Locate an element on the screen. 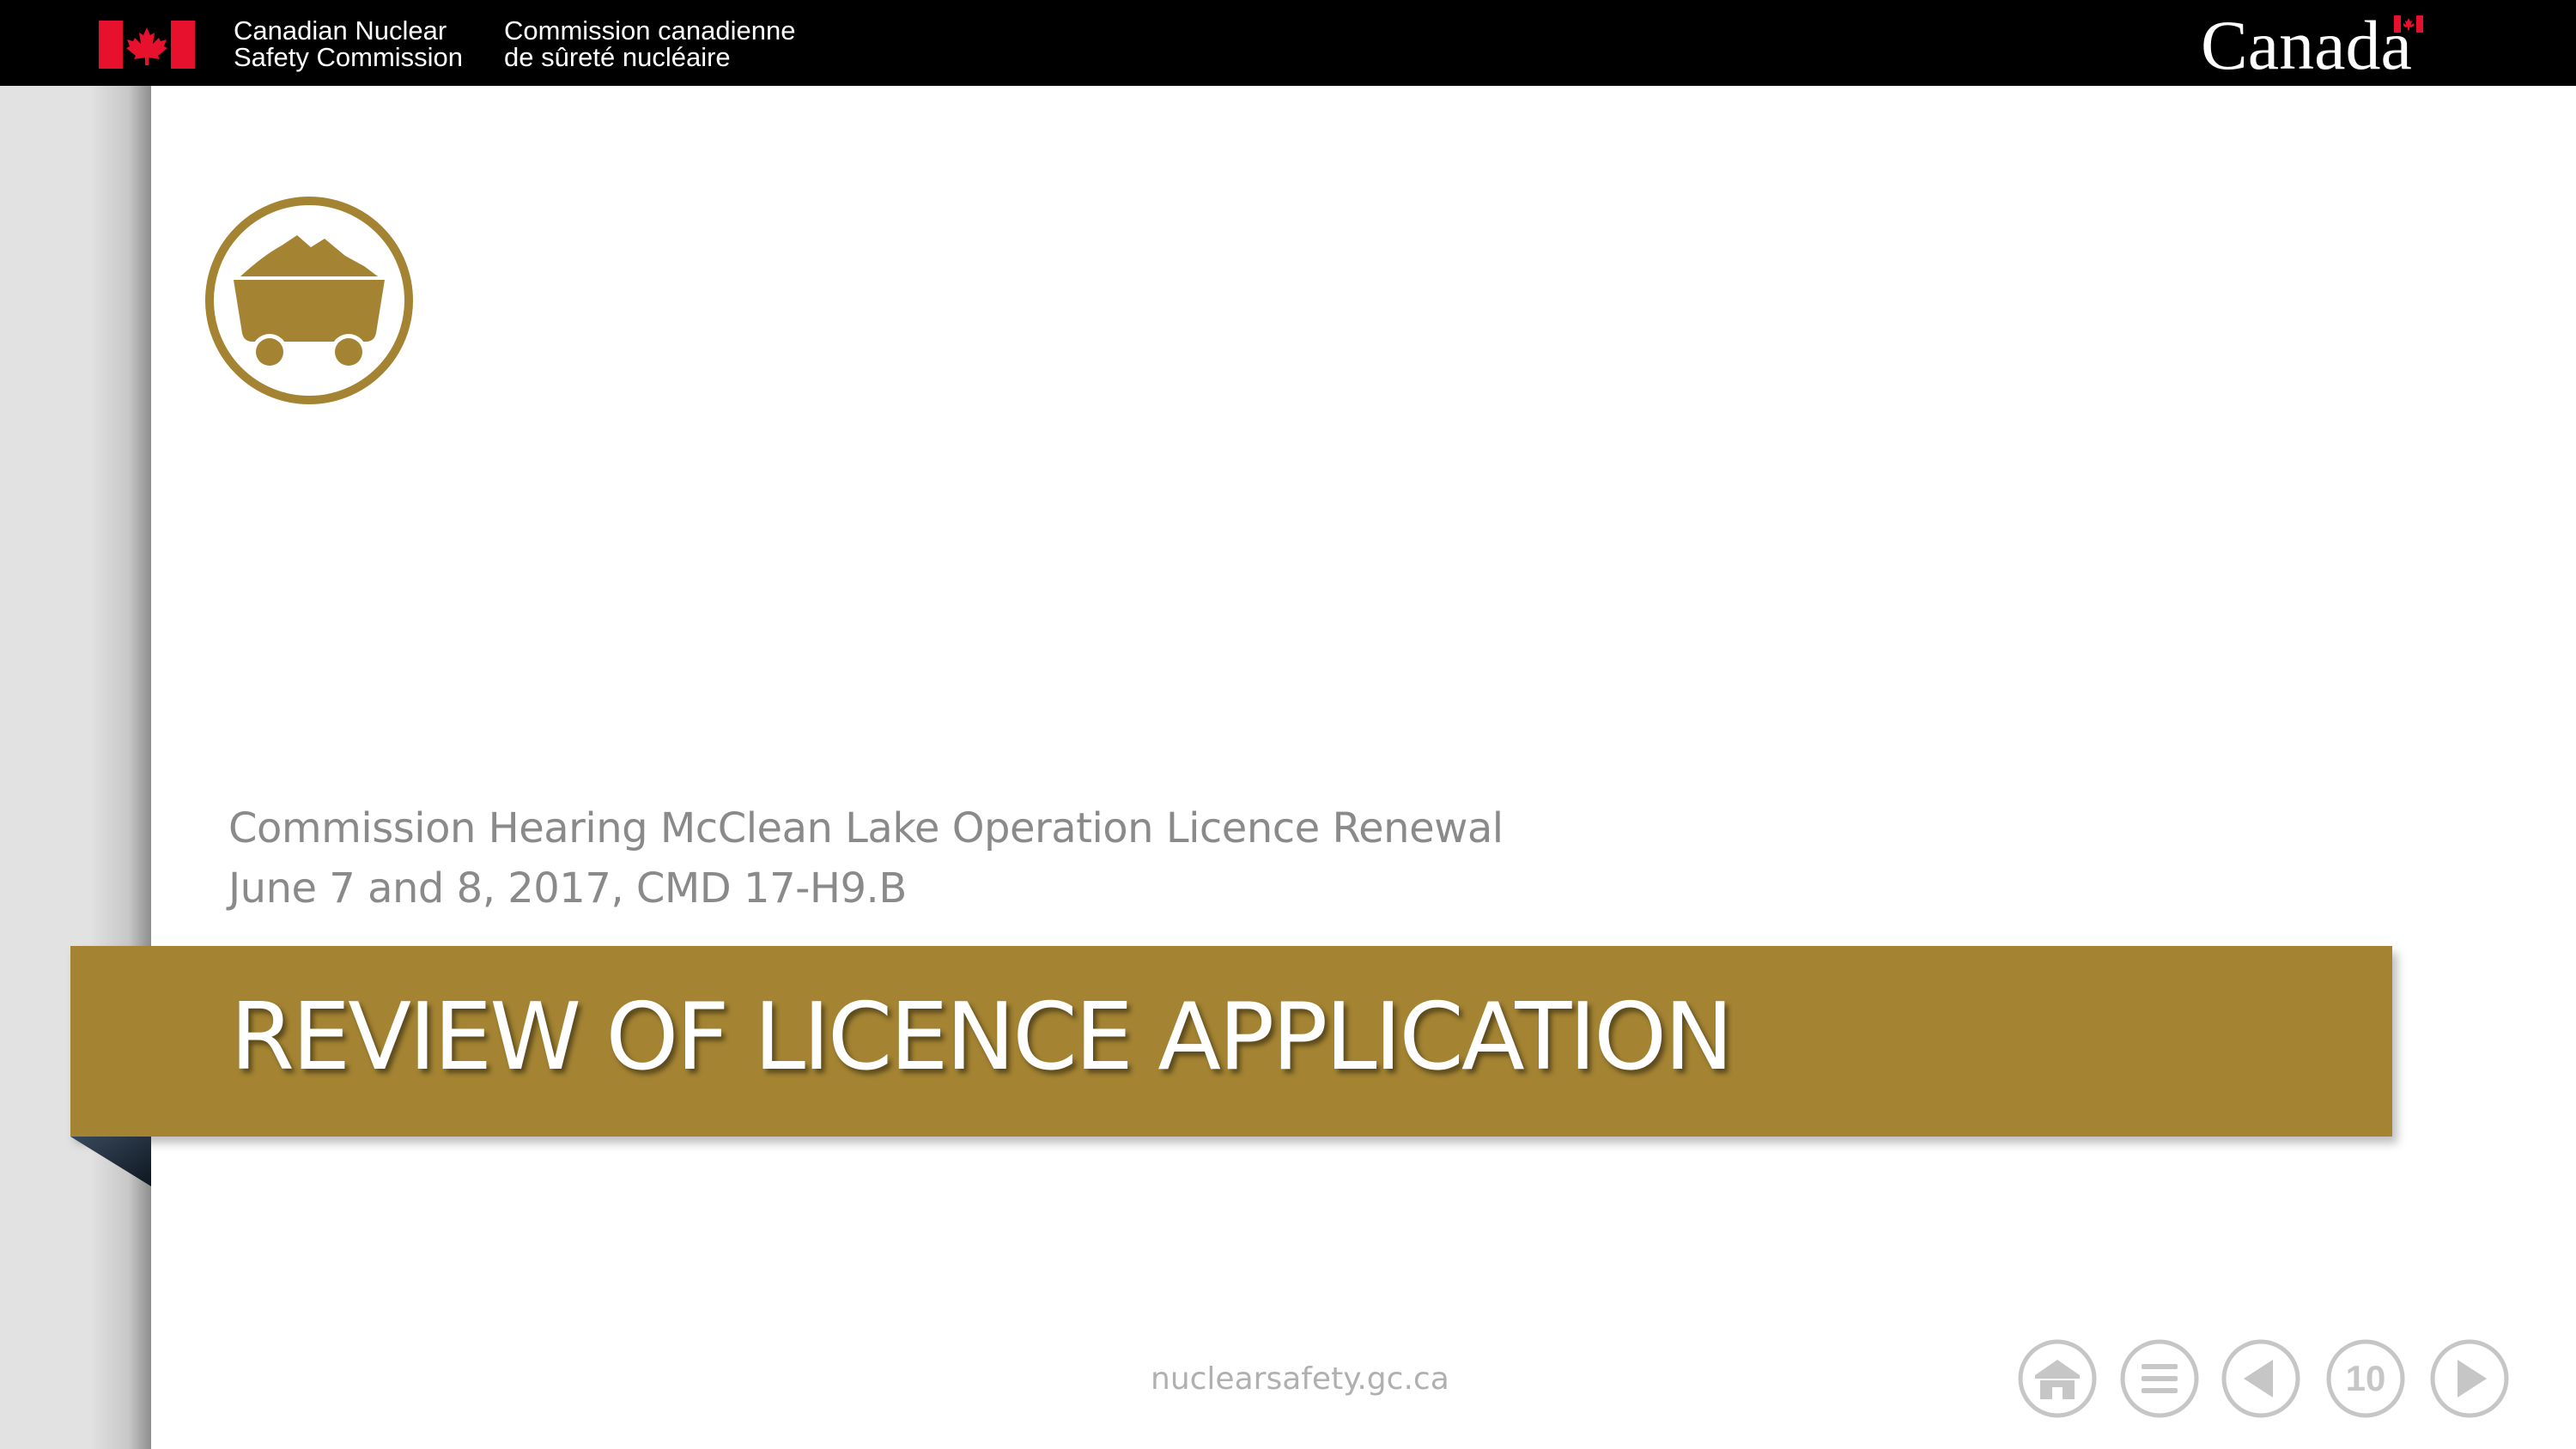  home-button is located at coordinates (2057, 1378).